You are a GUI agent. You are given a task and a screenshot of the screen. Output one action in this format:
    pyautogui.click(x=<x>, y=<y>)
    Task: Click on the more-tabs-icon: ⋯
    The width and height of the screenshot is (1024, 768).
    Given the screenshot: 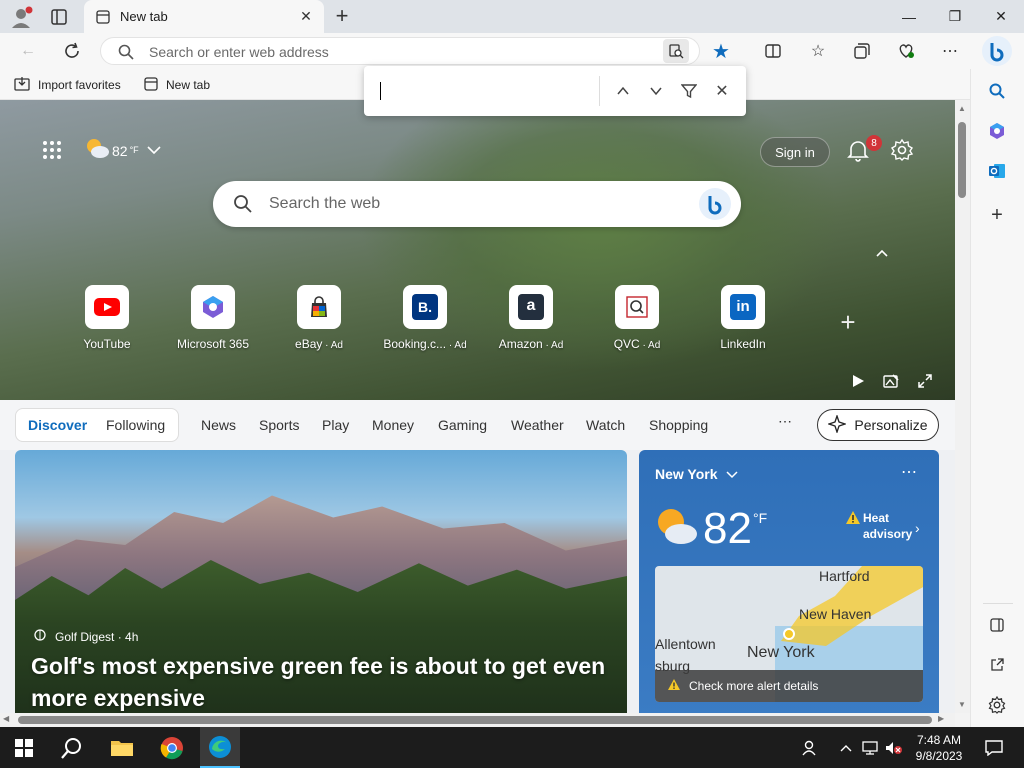 What is the action you would take?
    pyautogui.click(x=785, y=421)
    